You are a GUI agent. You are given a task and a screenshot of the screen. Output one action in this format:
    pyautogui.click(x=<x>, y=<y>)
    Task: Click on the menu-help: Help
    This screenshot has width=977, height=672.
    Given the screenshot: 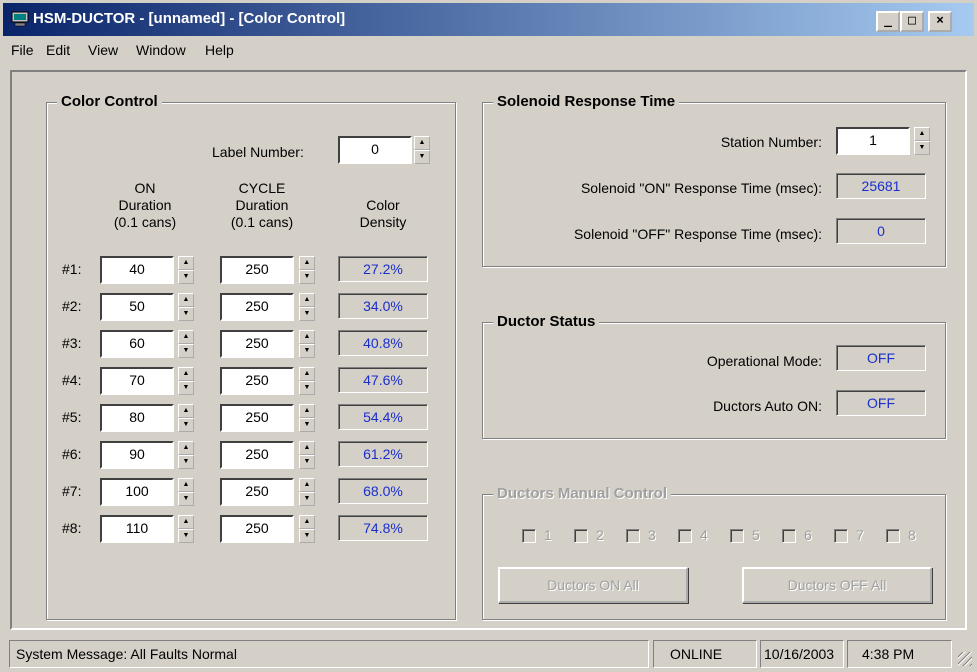 What is the action you would take?
    pyautogui.click(x=219, y=50)
    